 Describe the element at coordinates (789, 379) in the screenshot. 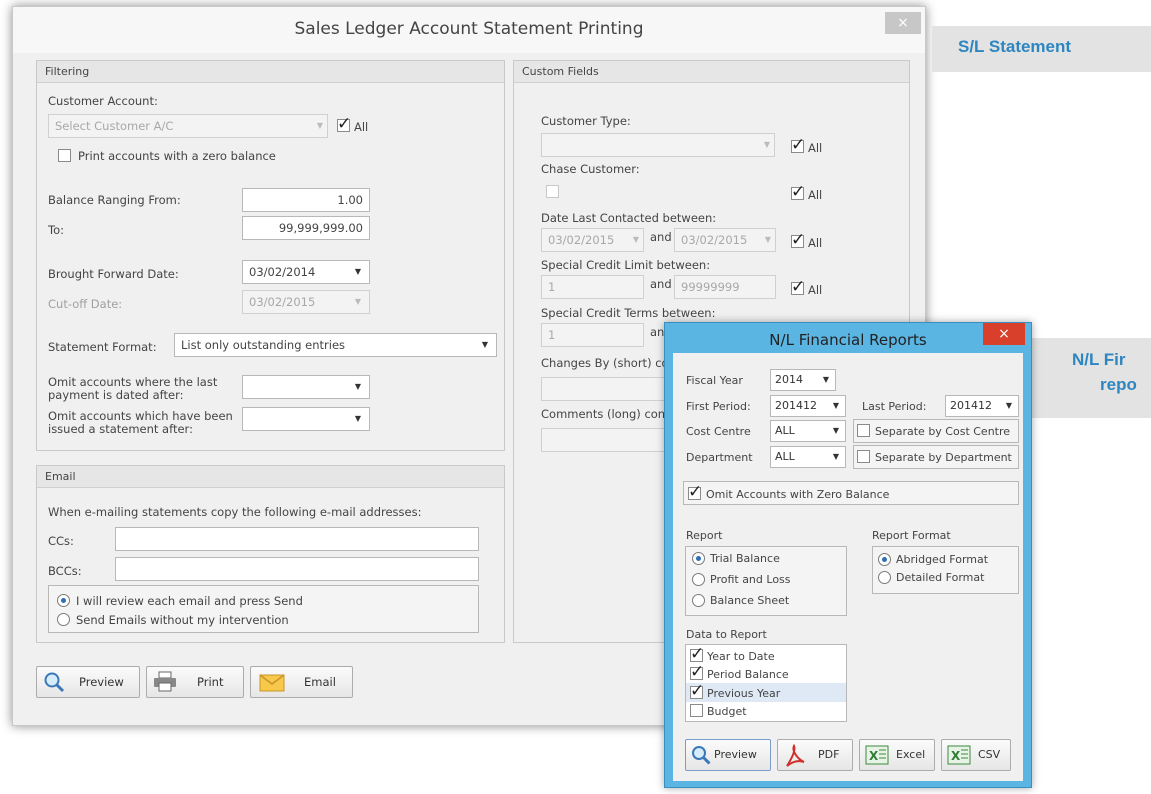

I see `fiscal-year-value: 2014` at that location.